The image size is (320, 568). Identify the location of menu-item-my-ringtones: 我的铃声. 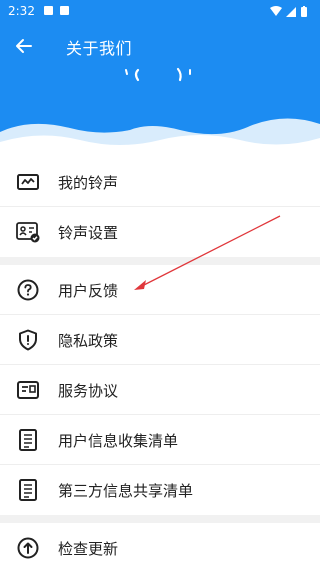
(160, 182).